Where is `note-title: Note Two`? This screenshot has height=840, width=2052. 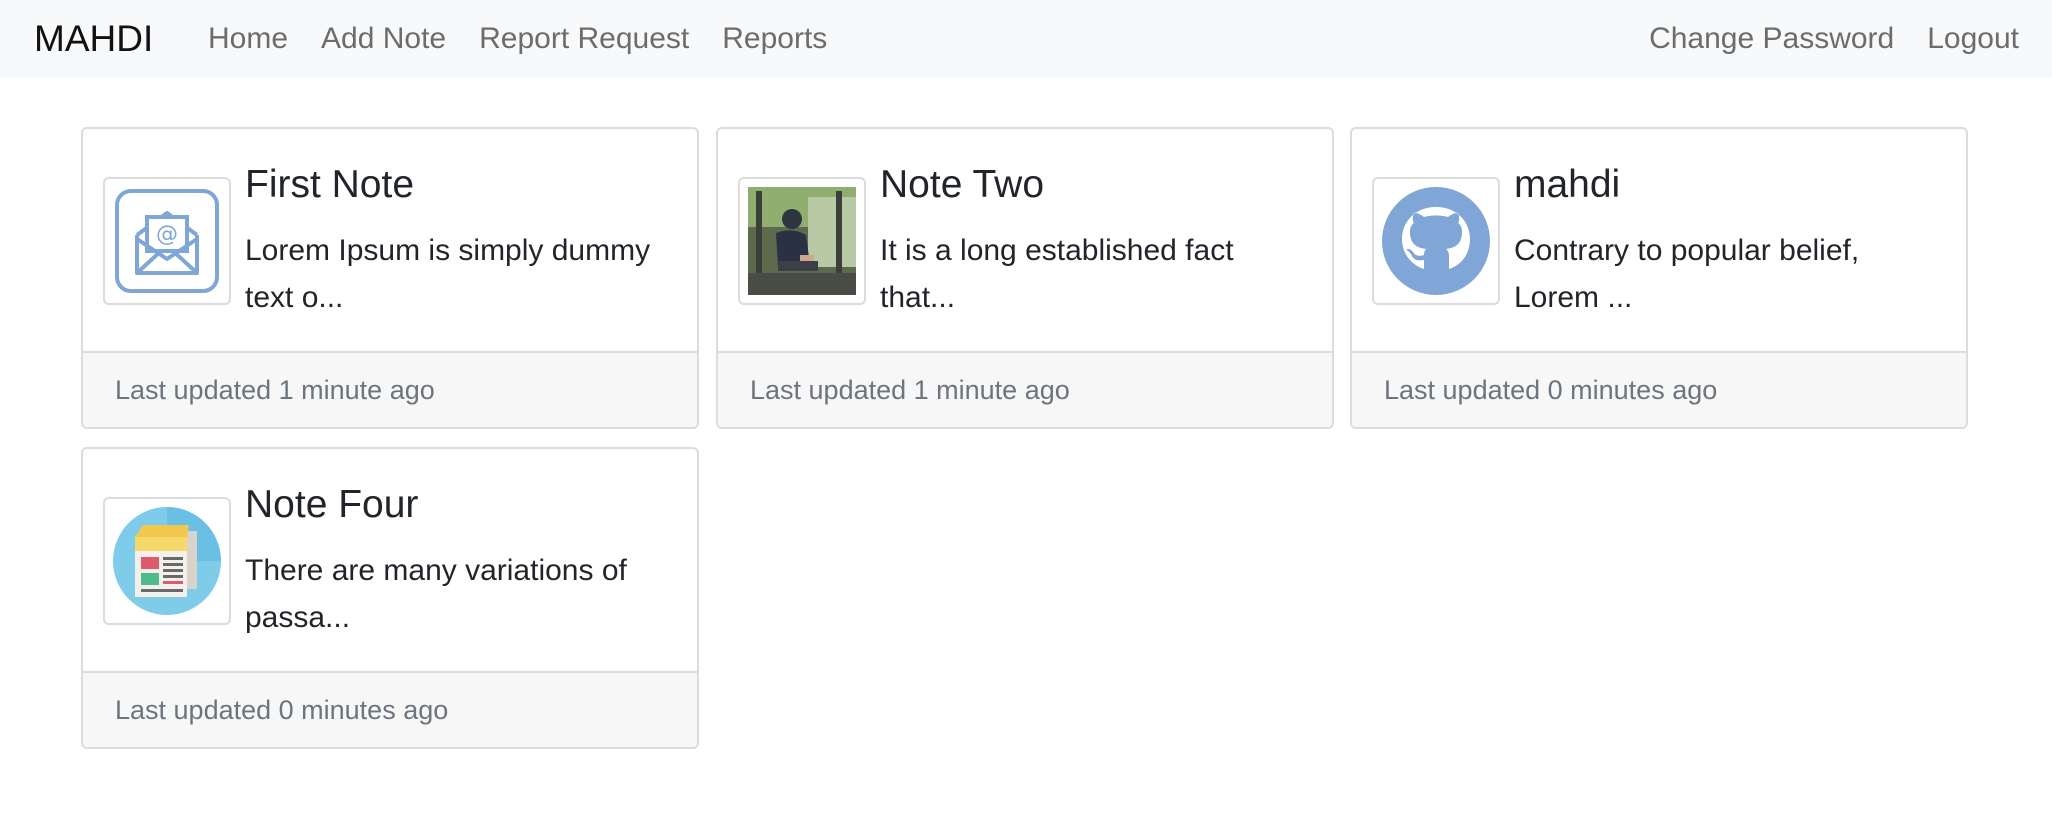
note-title: Note Two is located at coordinates (962, 184).